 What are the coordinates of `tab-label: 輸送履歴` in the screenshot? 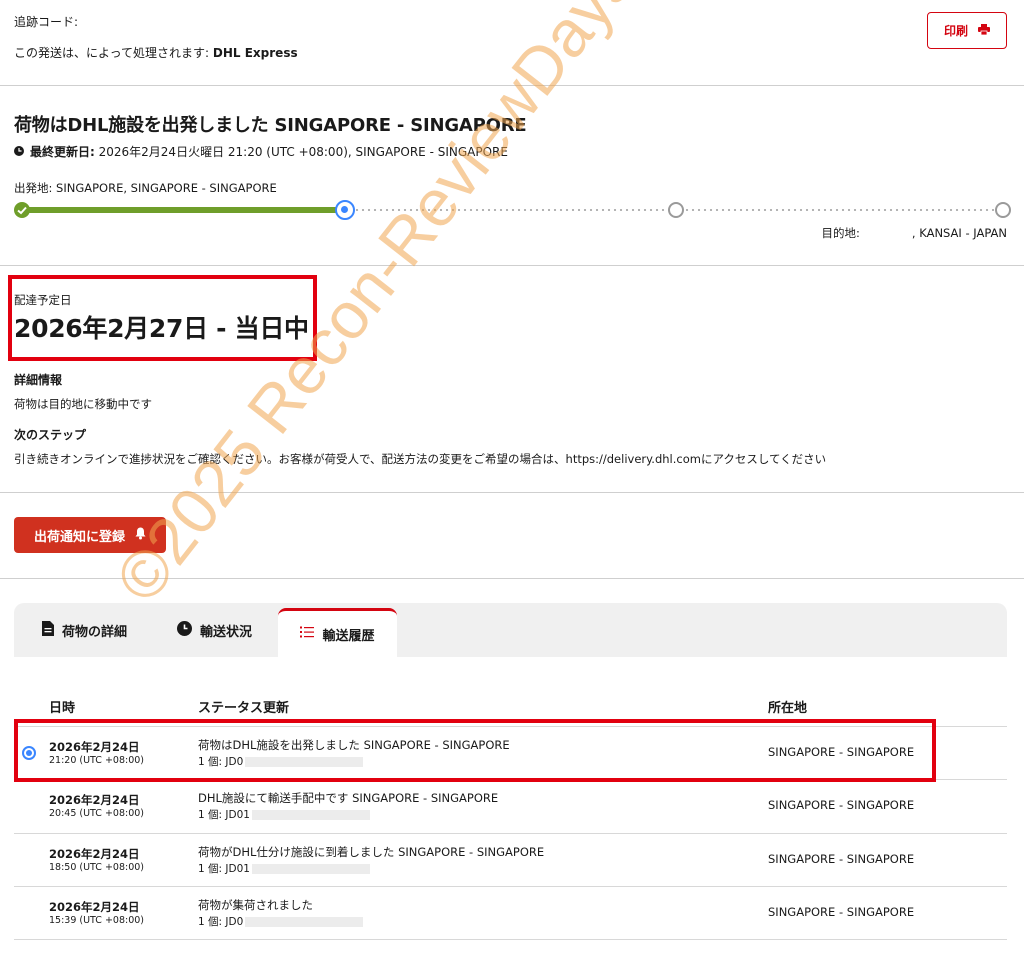 It's located at (348, 636).